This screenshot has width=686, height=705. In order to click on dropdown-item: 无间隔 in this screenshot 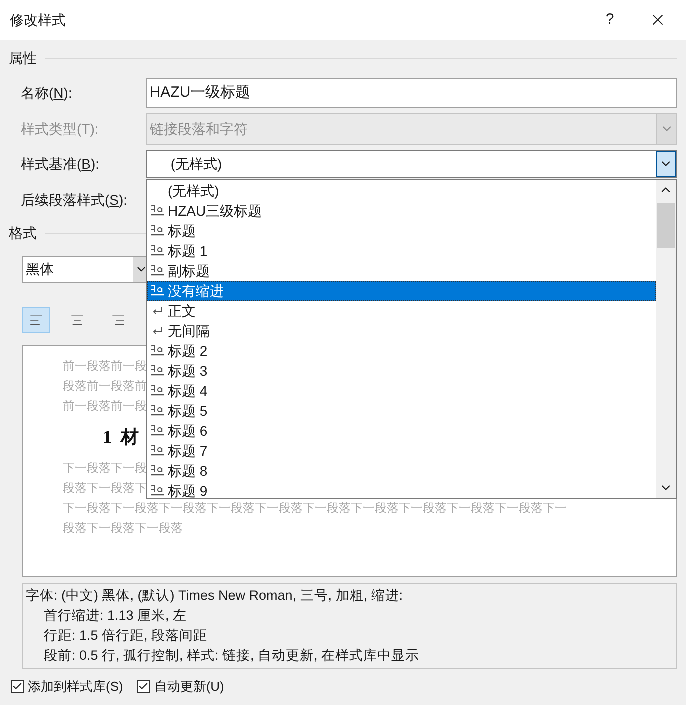, I will do `click(401, 331)`.